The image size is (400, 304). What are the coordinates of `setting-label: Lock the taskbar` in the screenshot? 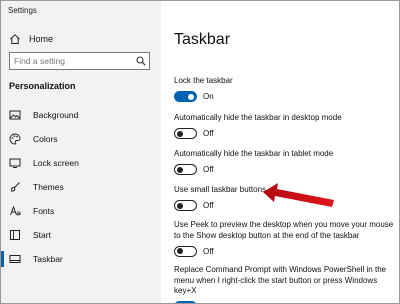 It's located at (203, 80).